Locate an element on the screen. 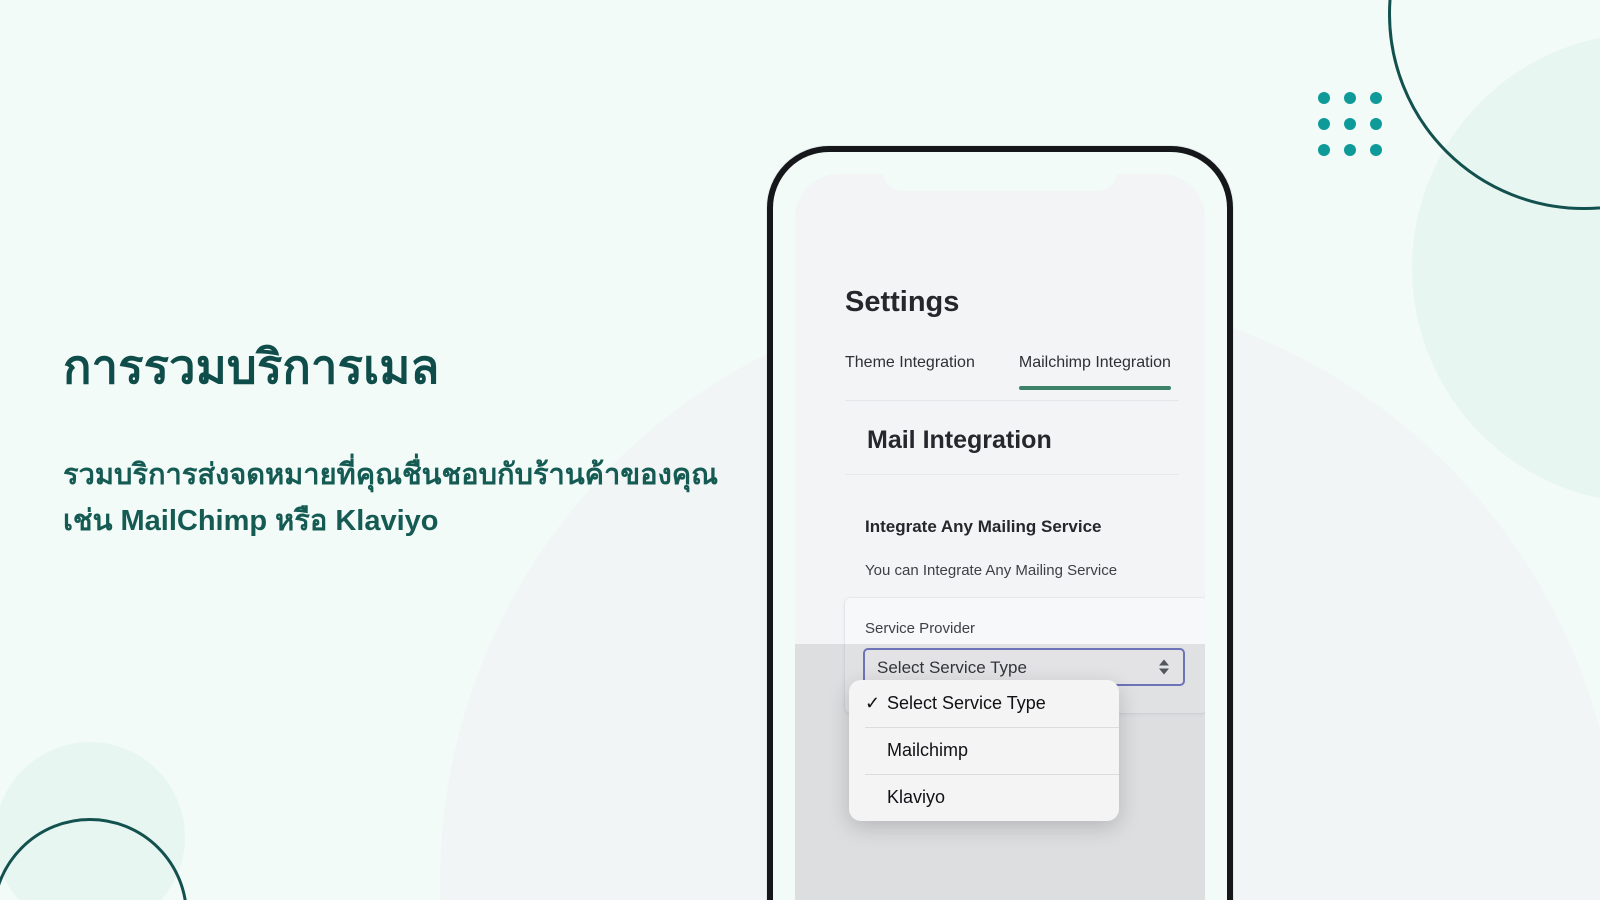 The width and height of the screenshot is (1600, 900). settings-heading: Settings is located at coordinates (902, 302).